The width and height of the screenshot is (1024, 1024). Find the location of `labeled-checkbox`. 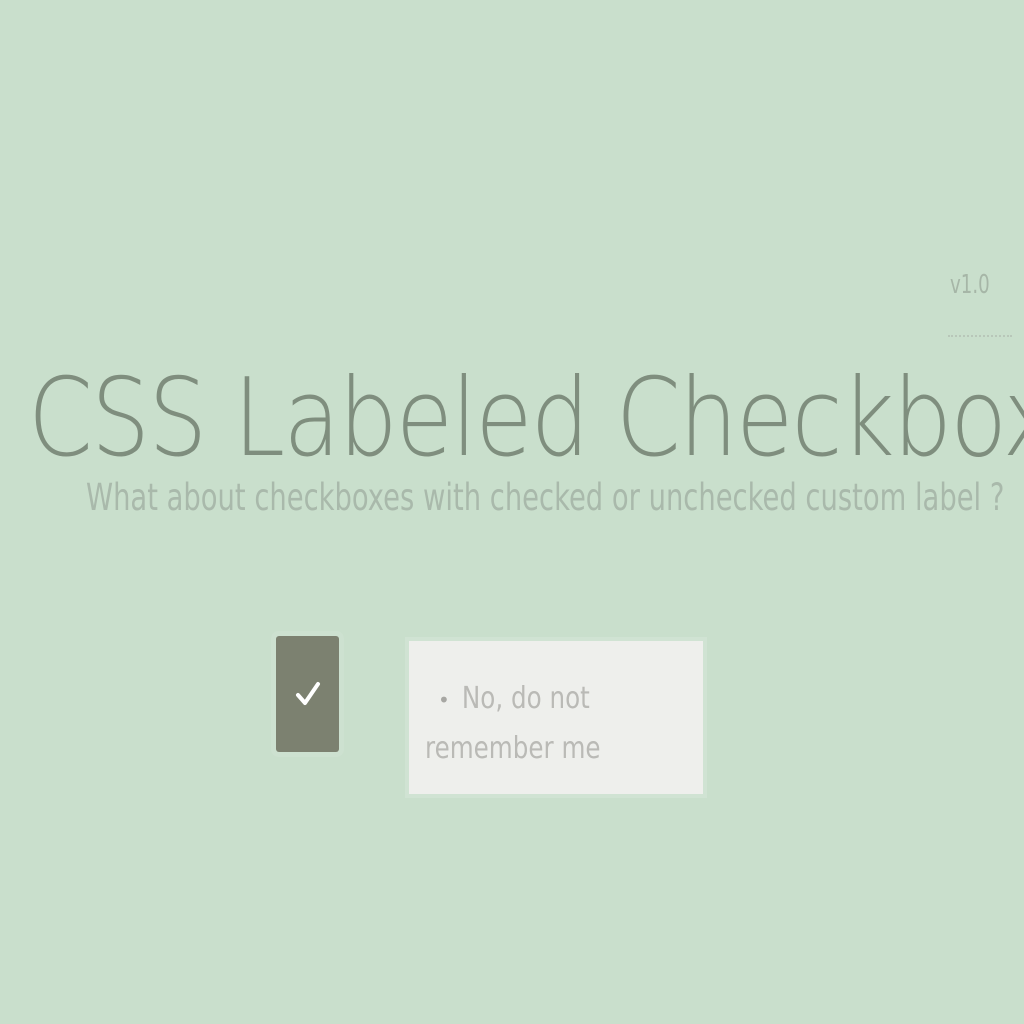

labeled-checkbox is located at coordinates (307, 694).